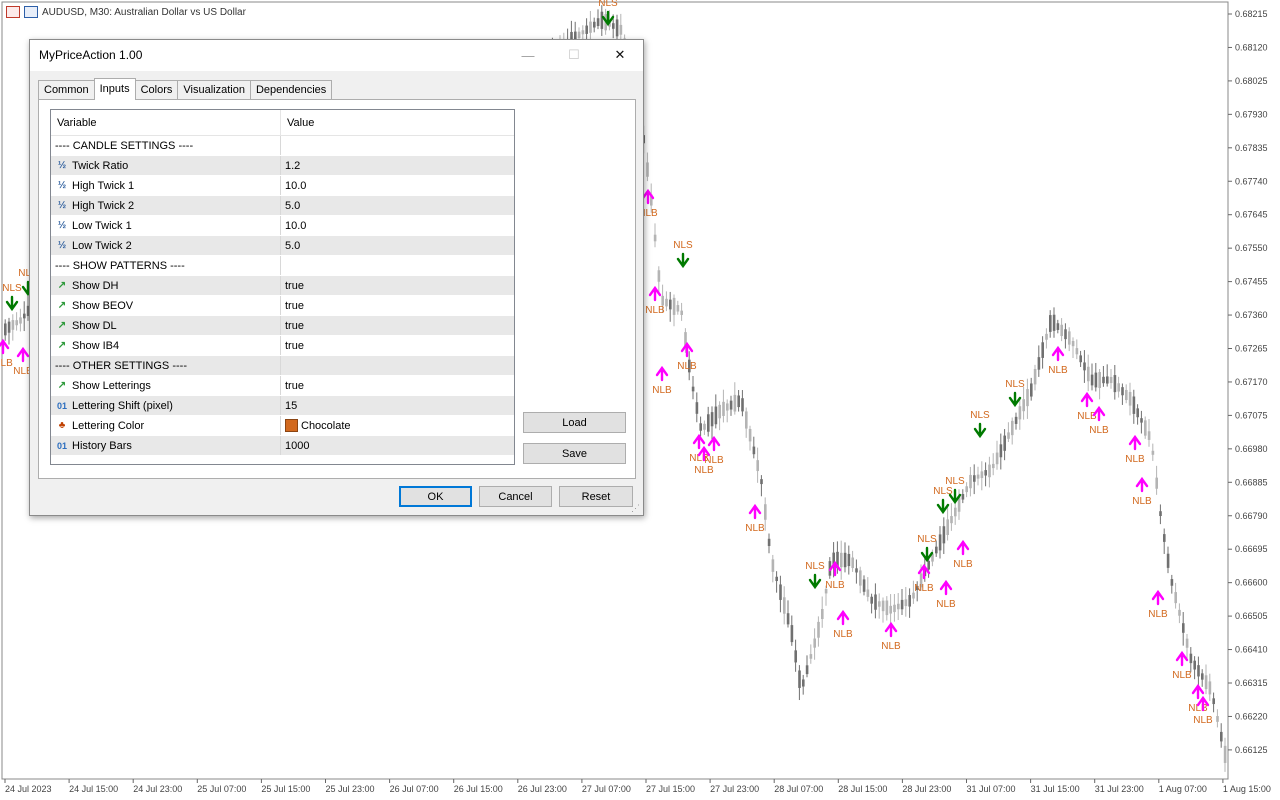  I want to click on input-row: ½ High Twick 1 10.0, so click(282, 186).